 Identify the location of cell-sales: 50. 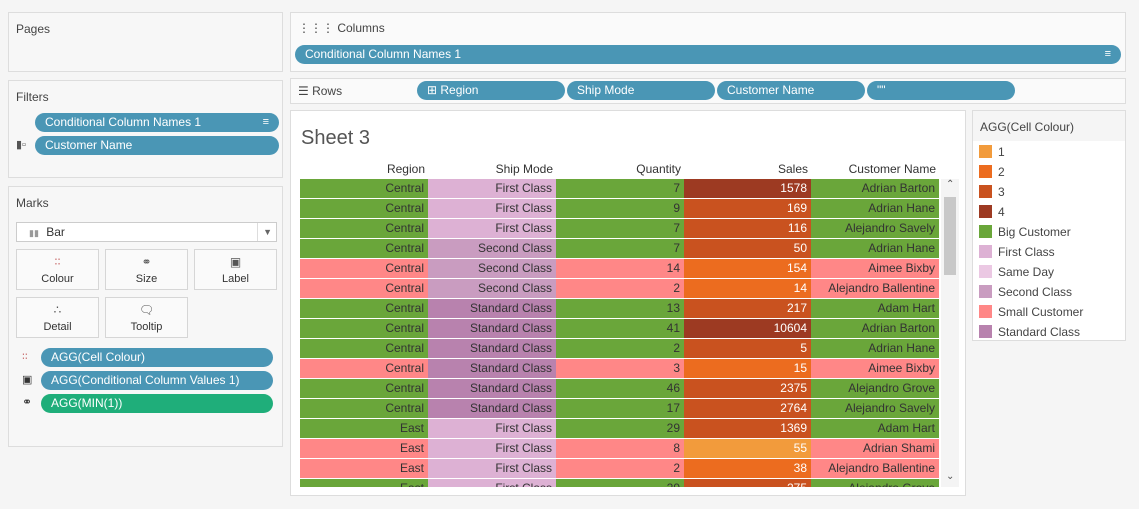
(747, 248).